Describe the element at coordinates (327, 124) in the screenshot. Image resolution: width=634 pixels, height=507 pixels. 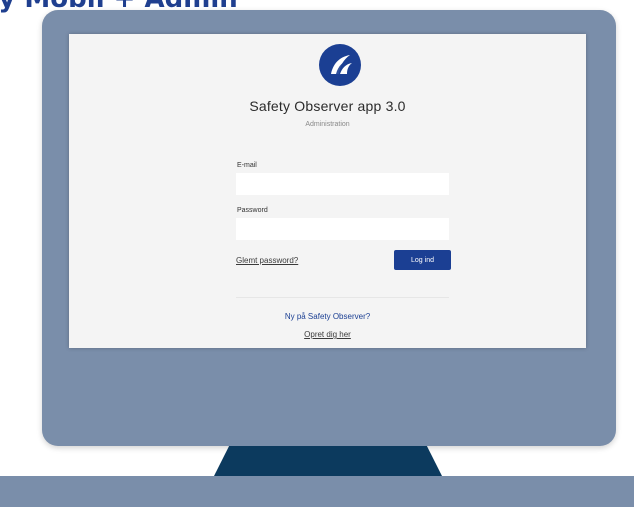
I see `app-subtitle: Administration` at that location.